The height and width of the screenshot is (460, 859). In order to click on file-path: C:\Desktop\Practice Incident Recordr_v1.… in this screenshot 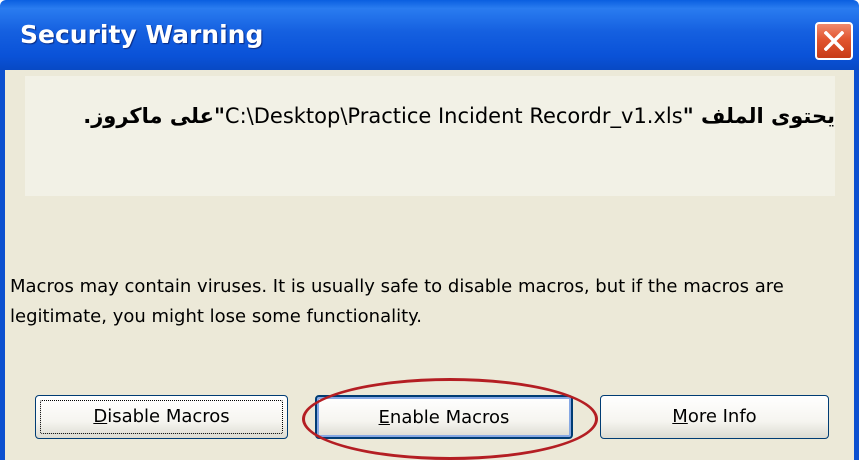, I will do `click(453, 116)`.